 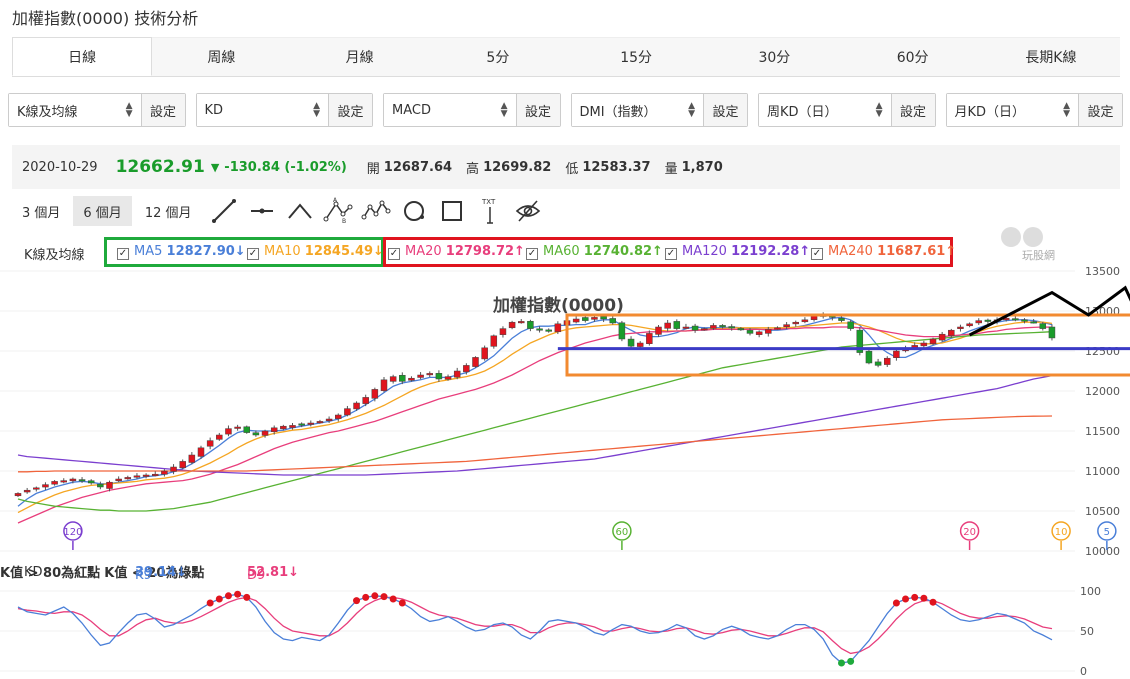 I want to click on ma-value: 12798.72↑, so click(x=485, y=251).